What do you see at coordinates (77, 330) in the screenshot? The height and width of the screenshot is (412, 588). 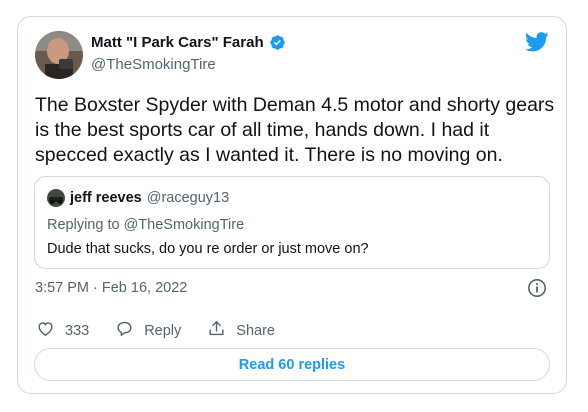 I see `like-count: 333` at bounding box center [77, 330].